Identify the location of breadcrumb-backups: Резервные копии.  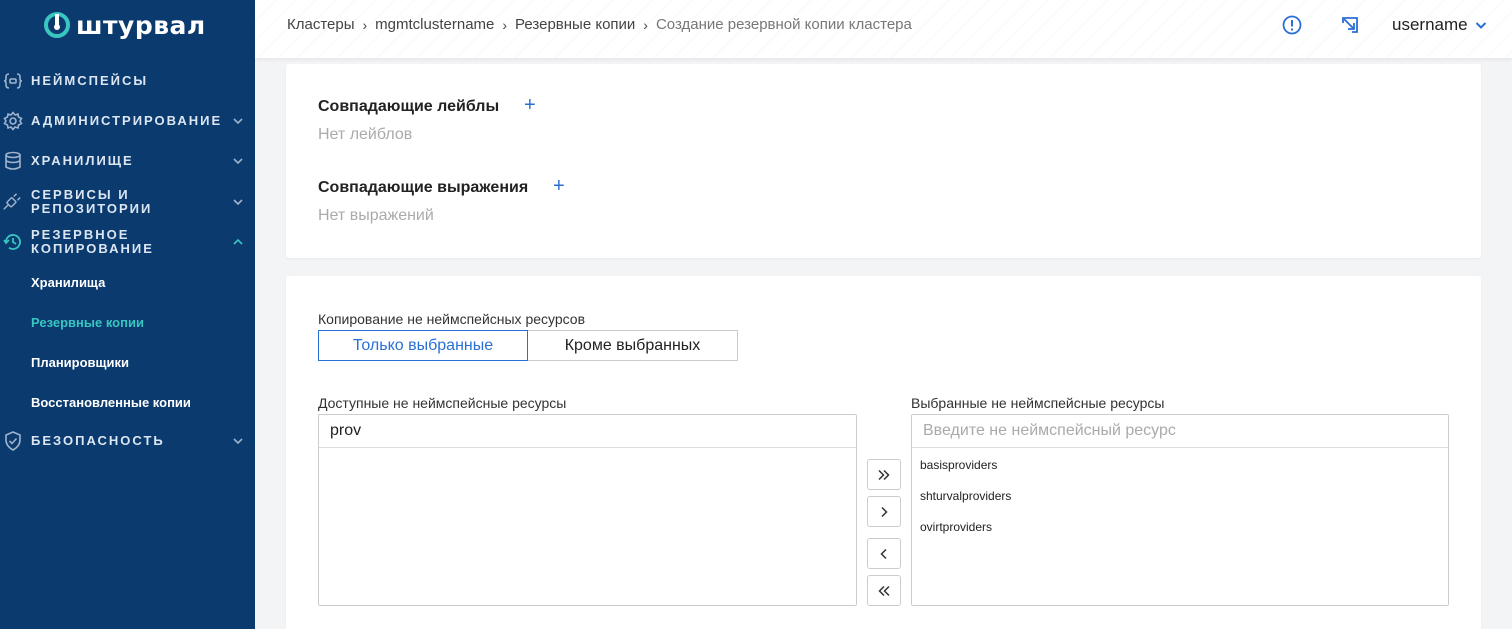
(575, 24).